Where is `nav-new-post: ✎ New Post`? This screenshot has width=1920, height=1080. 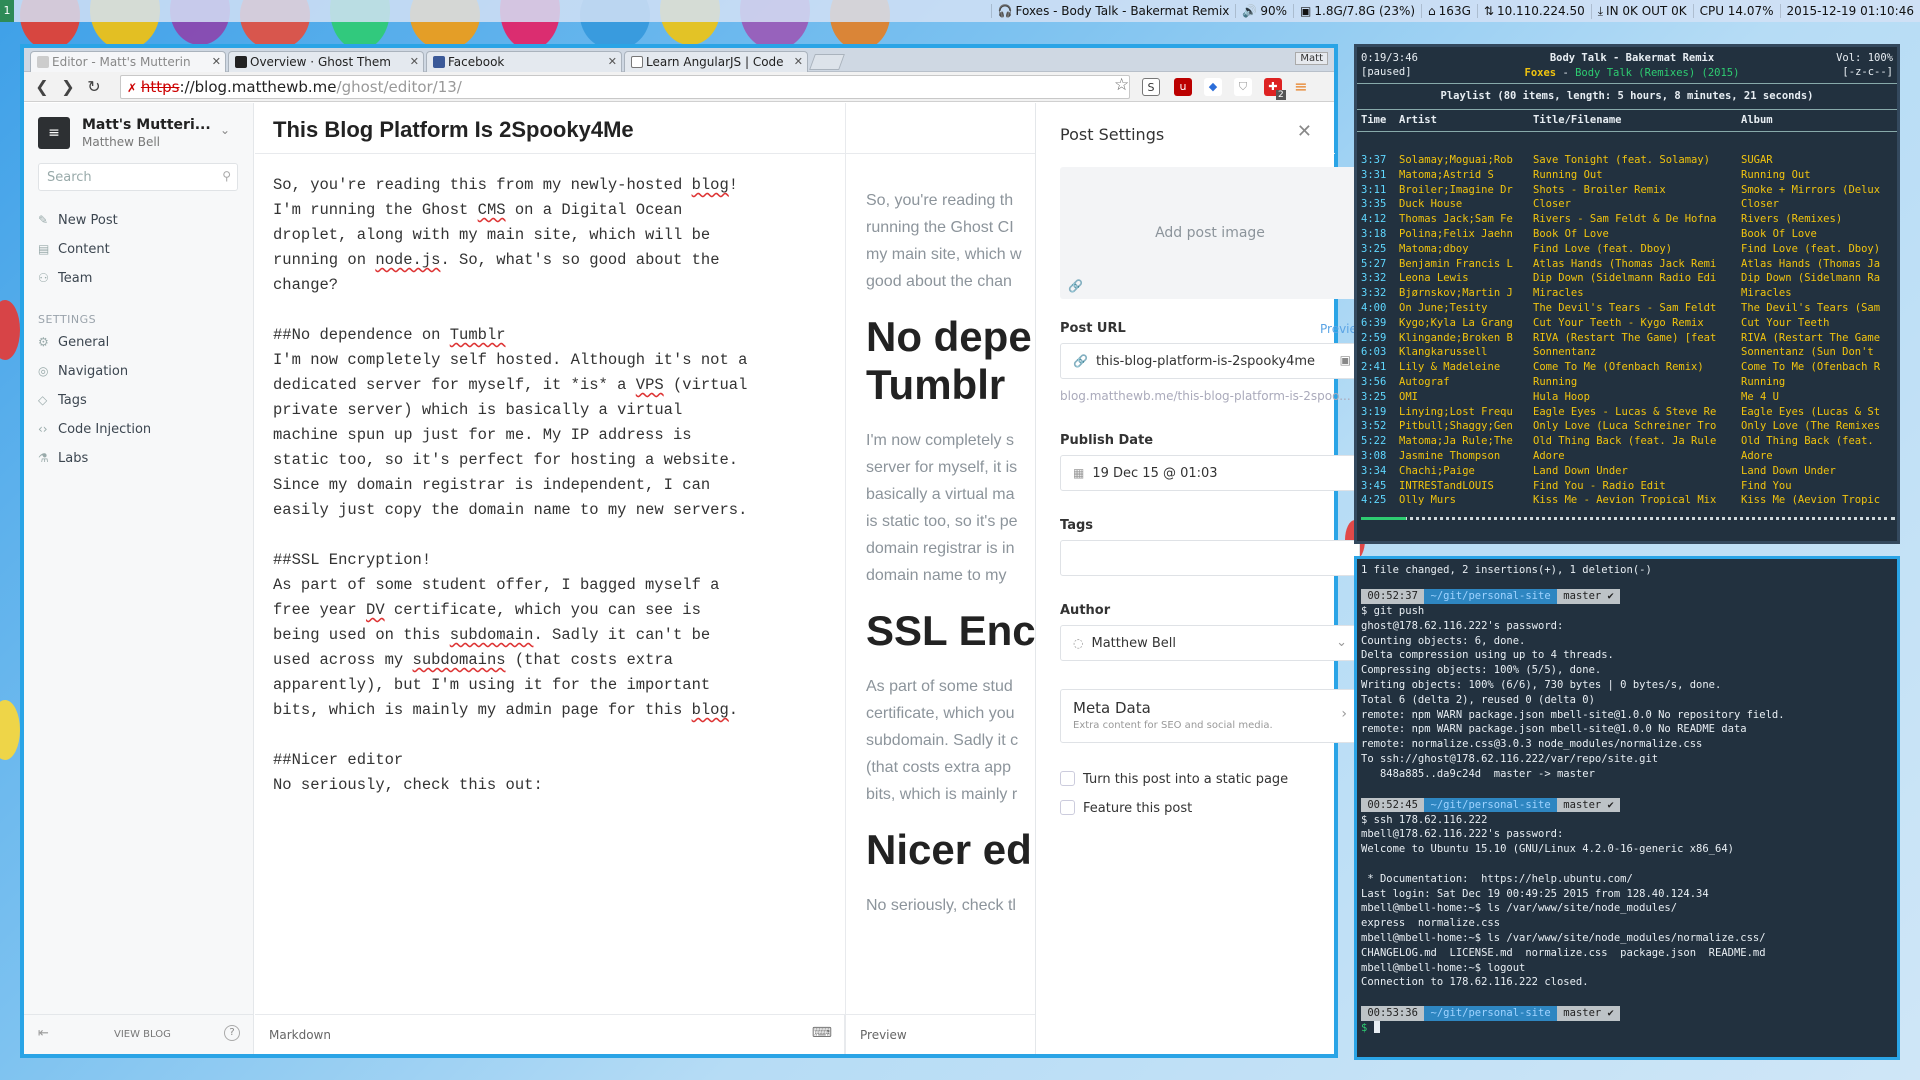 nav-new-post: ✎ New Post is located at coordinates (78, 220).